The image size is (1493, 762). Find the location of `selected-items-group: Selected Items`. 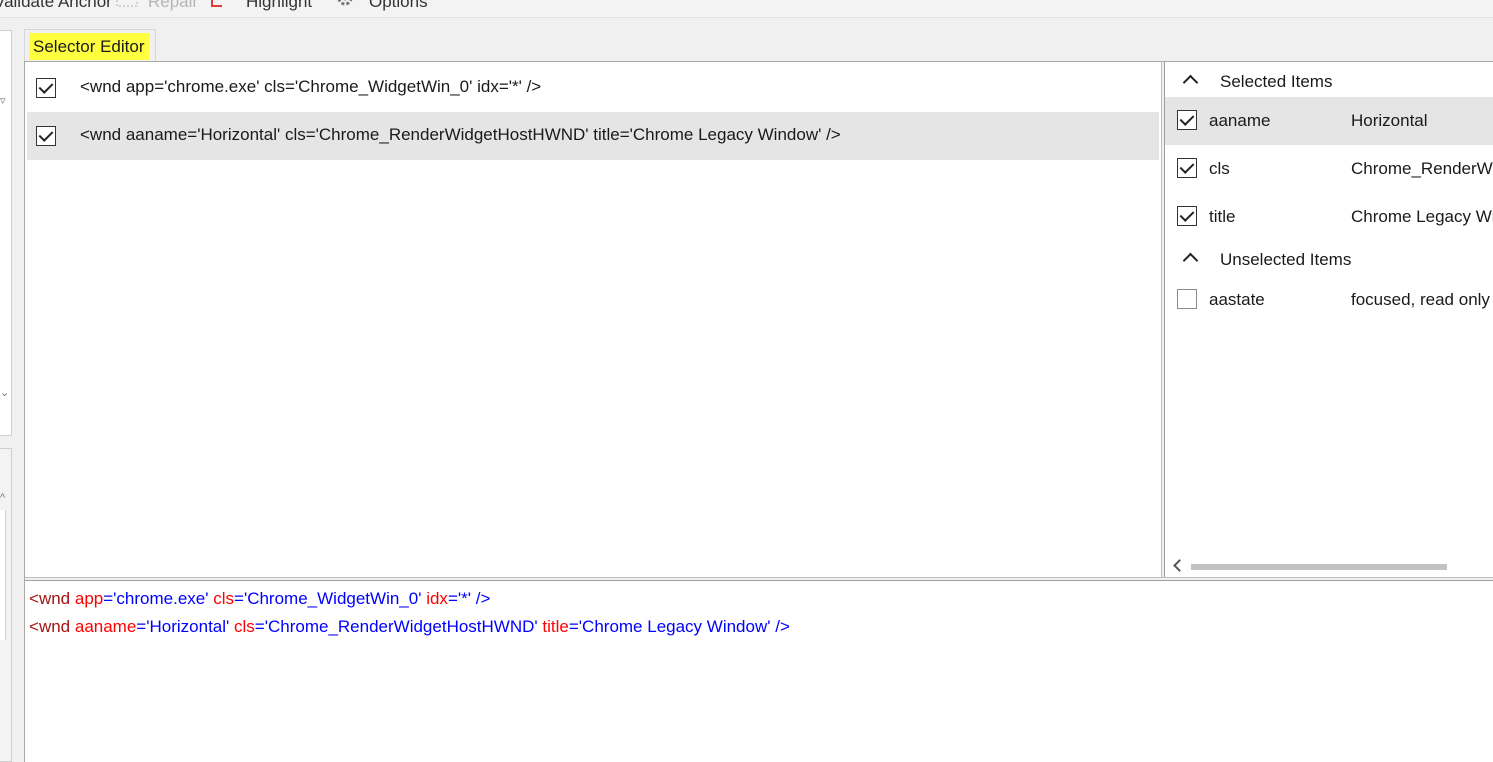

selected-items-group: Selected Items is located at coordinates (1329, 81).